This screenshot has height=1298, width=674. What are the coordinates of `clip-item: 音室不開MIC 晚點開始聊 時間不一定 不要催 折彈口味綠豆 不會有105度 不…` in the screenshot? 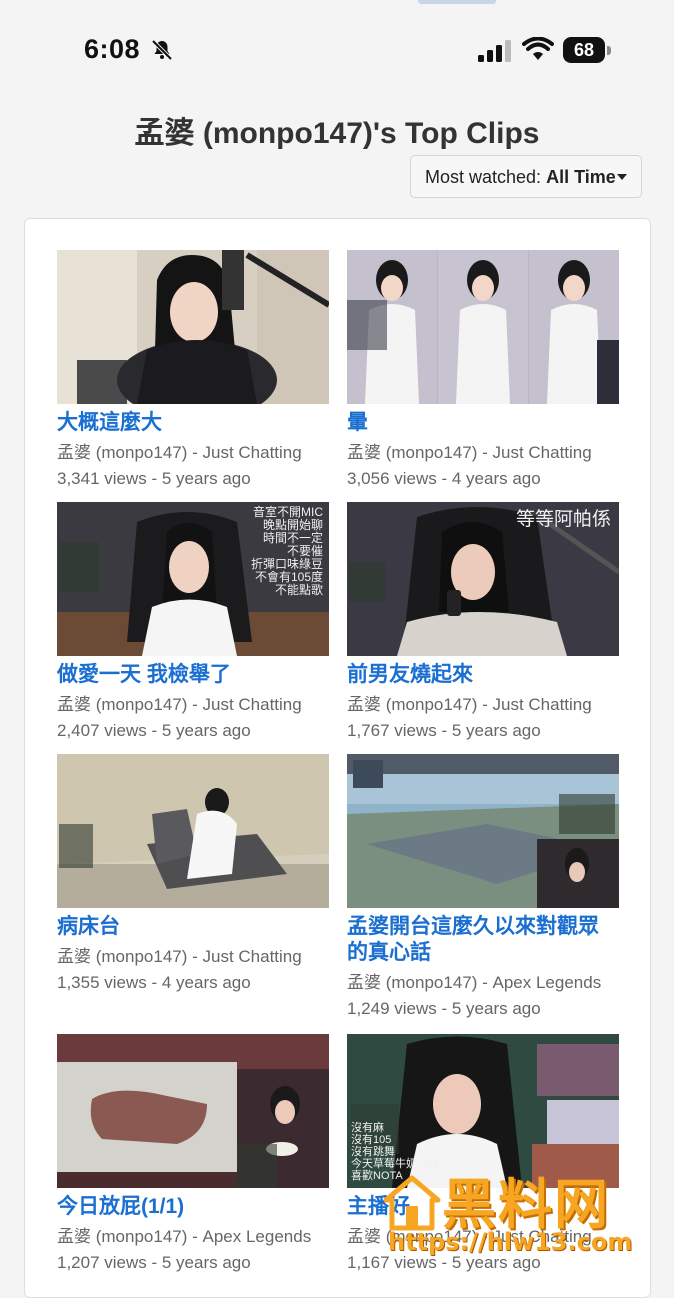 It's located at (193, 623).